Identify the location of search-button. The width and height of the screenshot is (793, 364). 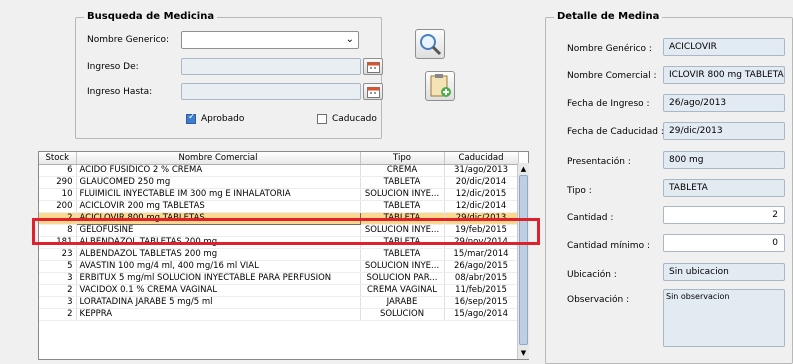
(430, 44).